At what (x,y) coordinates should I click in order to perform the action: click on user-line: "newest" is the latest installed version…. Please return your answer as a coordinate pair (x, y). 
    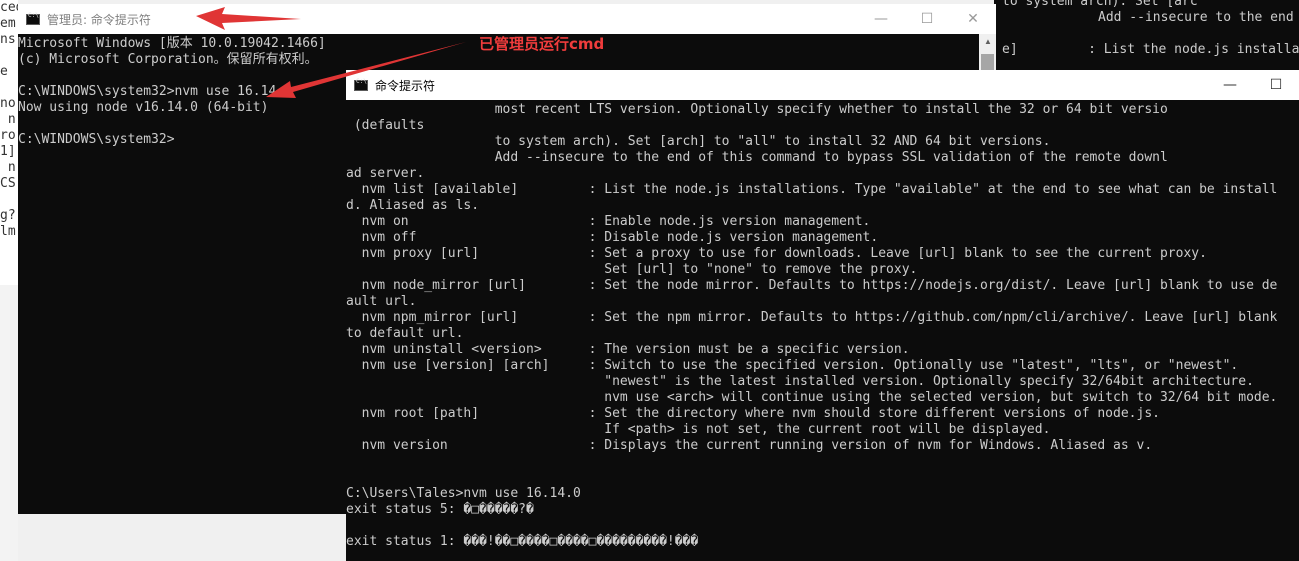
    Looking at the image, I should click on (800, 381).